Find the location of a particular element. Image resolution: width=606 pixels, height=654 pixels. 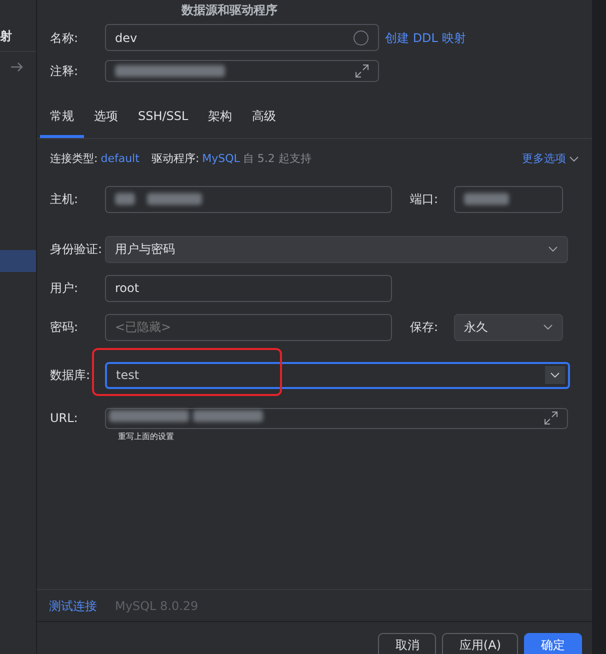

database-dropdown: test is located at coordinates (337, 375).